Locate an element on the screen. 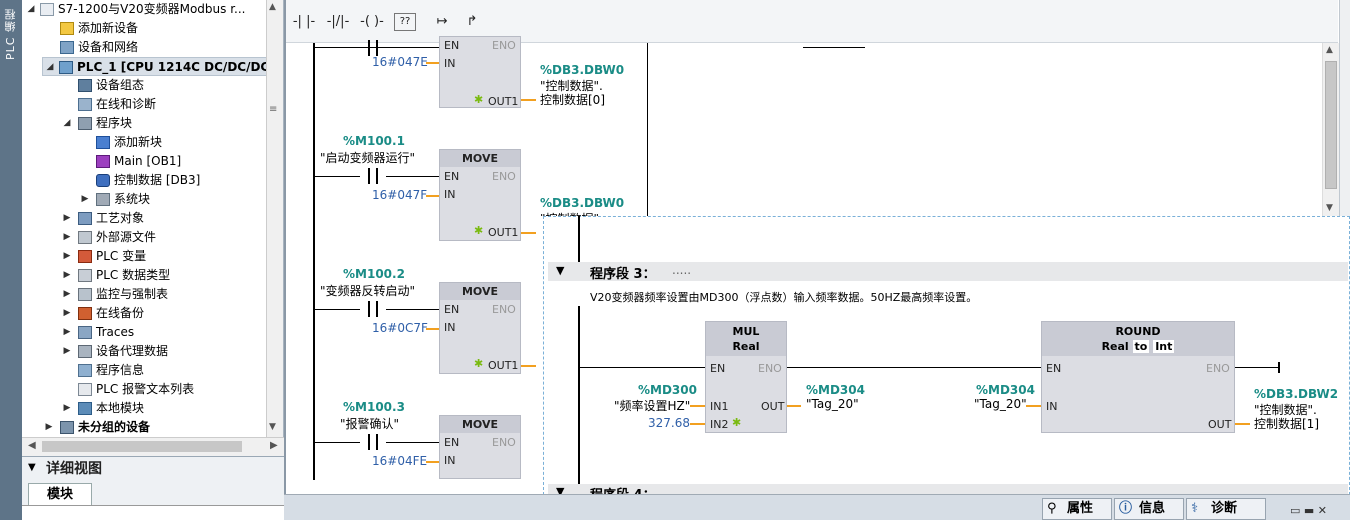 The width and height of the screenshot is (1350, 520). mul-block: MUL Real EN ENO IN1 OUT IN2 ✱ is located at coordinates (746, 377).